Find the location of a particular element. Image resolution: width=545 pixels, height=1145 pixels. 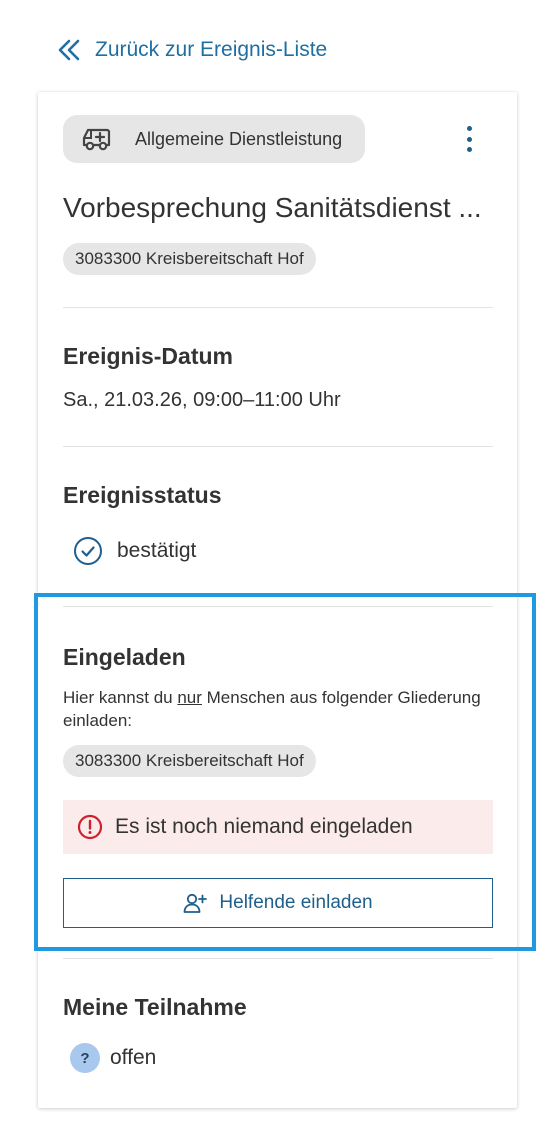

more-options-menu-button is located at coordinates (469, 139).